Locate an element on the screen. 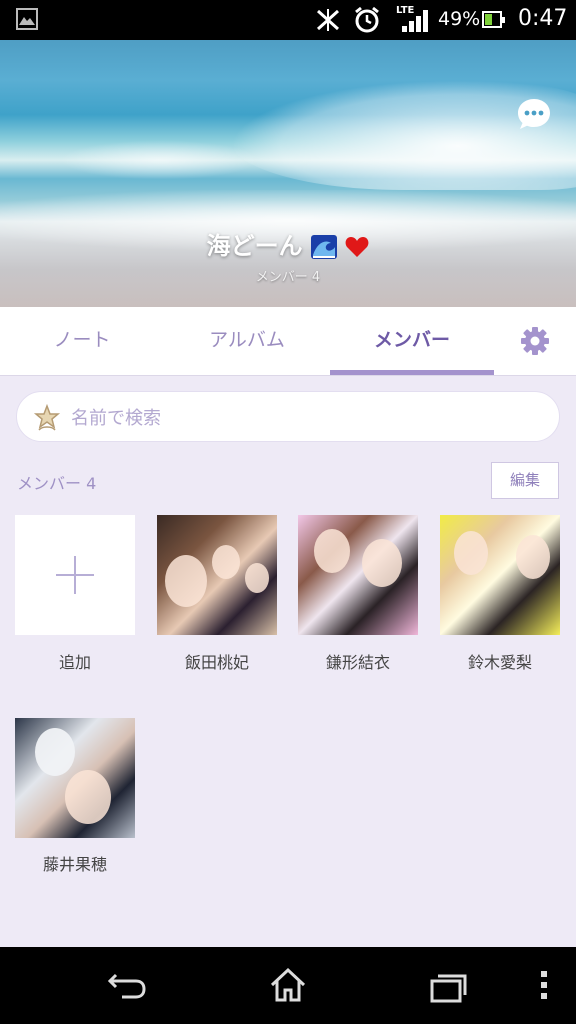 Image resolution: width=576 pixels, height=1024 pixels. add-member-button is located at coordinates (75, 575).